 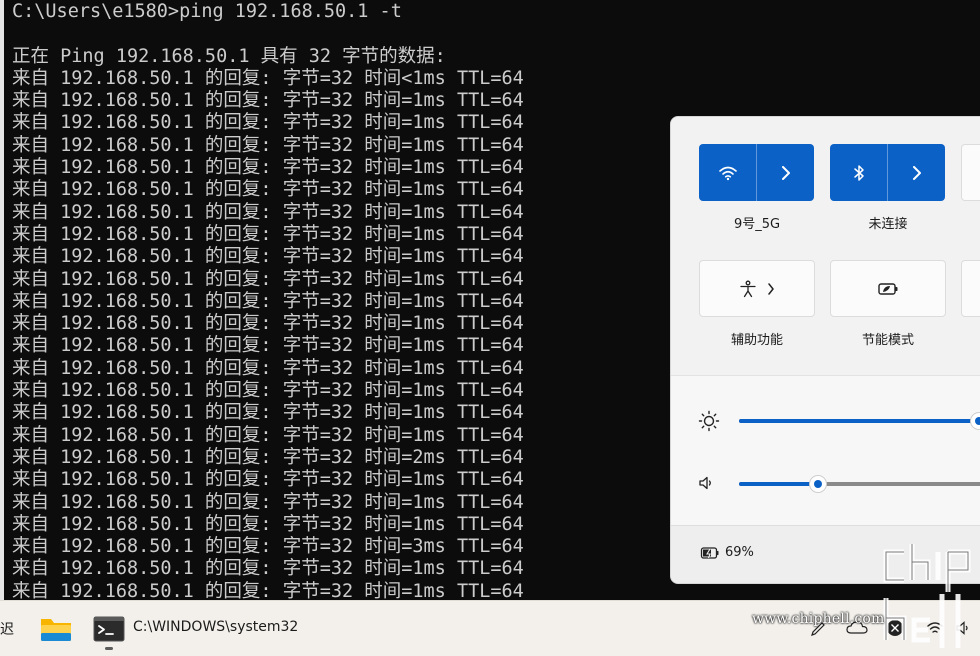 What do you see at coordinates (818, 619) in the screenshot?
I see `watermark-url: www.chiphell.com` at bounding box center [818, 619].